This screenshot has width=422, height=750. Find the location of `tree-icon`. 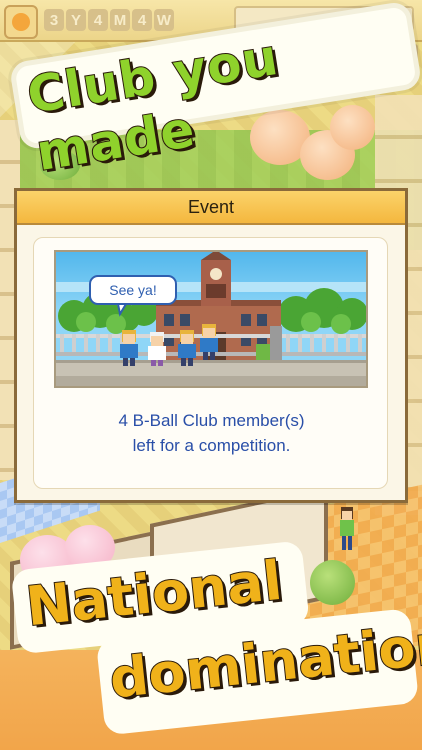

tree-icon is located at coordinates (332, 582).